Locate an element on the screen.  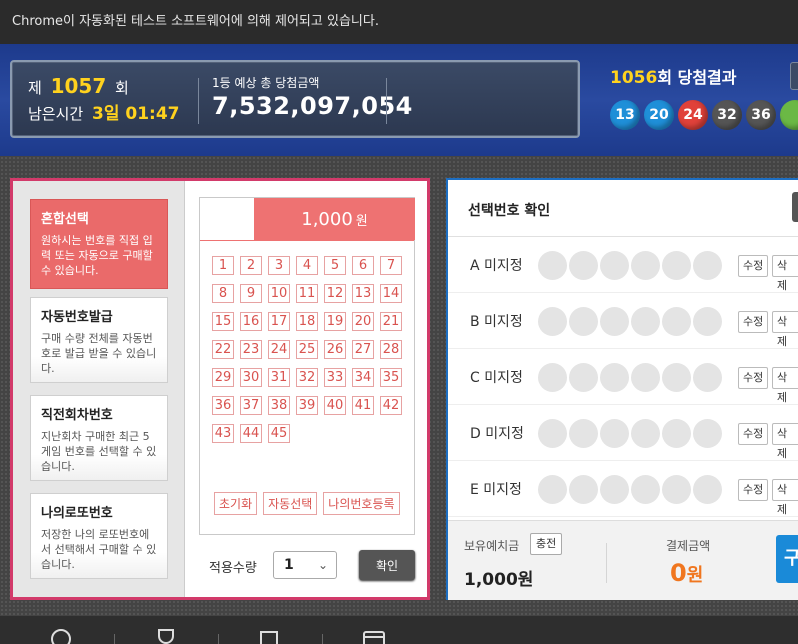
number-checkbox: 25 is located at coordinates (307, 349).